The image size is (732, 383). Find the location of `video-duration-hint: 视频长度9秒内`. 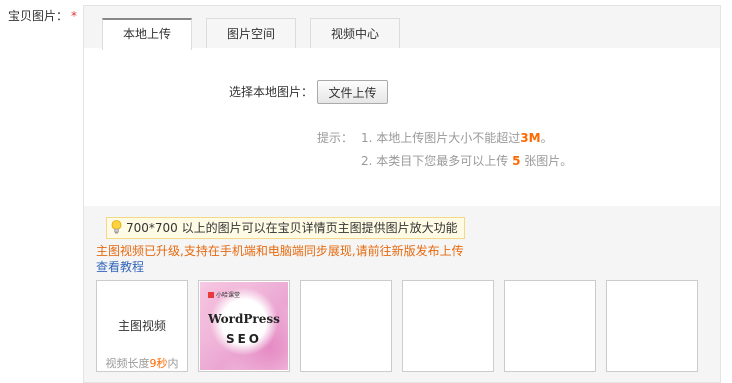

video-duration-hint: 视频长度9秒内 is located at coordinates (142, 363).